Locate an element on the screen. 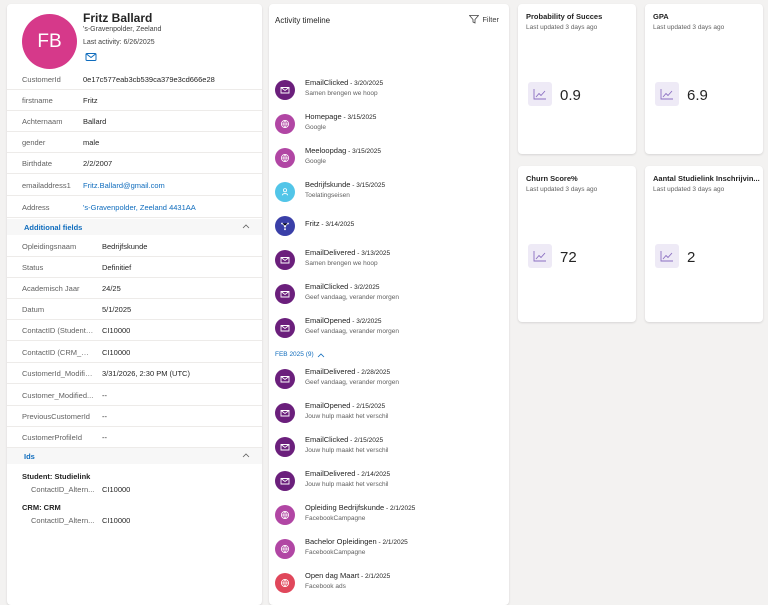  field-value: 5/1/2025 is located at coordinates (117, 309).